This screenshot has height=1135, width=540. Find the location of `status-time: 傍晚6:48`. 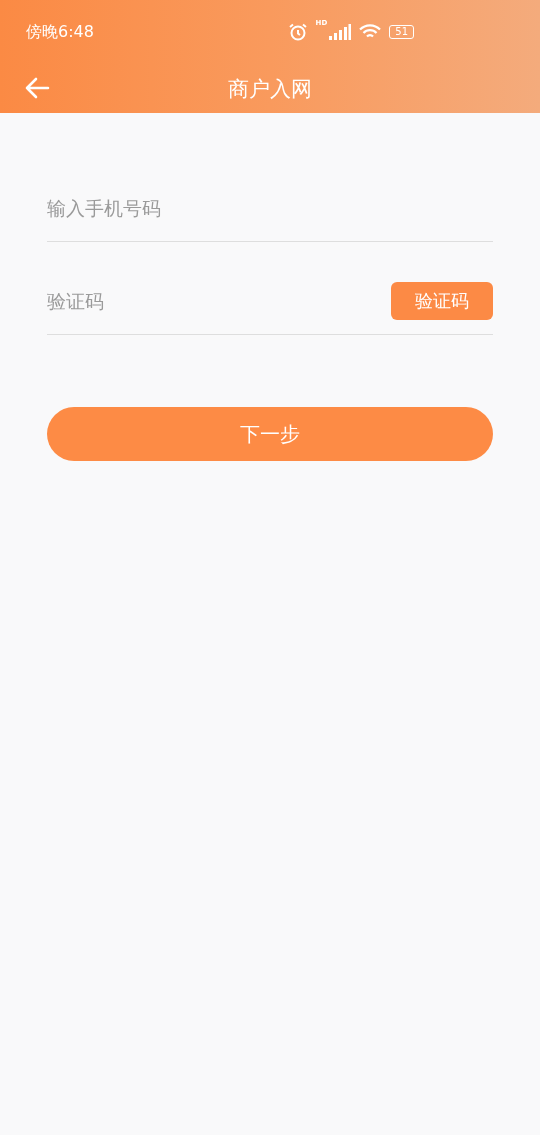

status-time: 傍晚6:48 is located at coordinates (60, 32).